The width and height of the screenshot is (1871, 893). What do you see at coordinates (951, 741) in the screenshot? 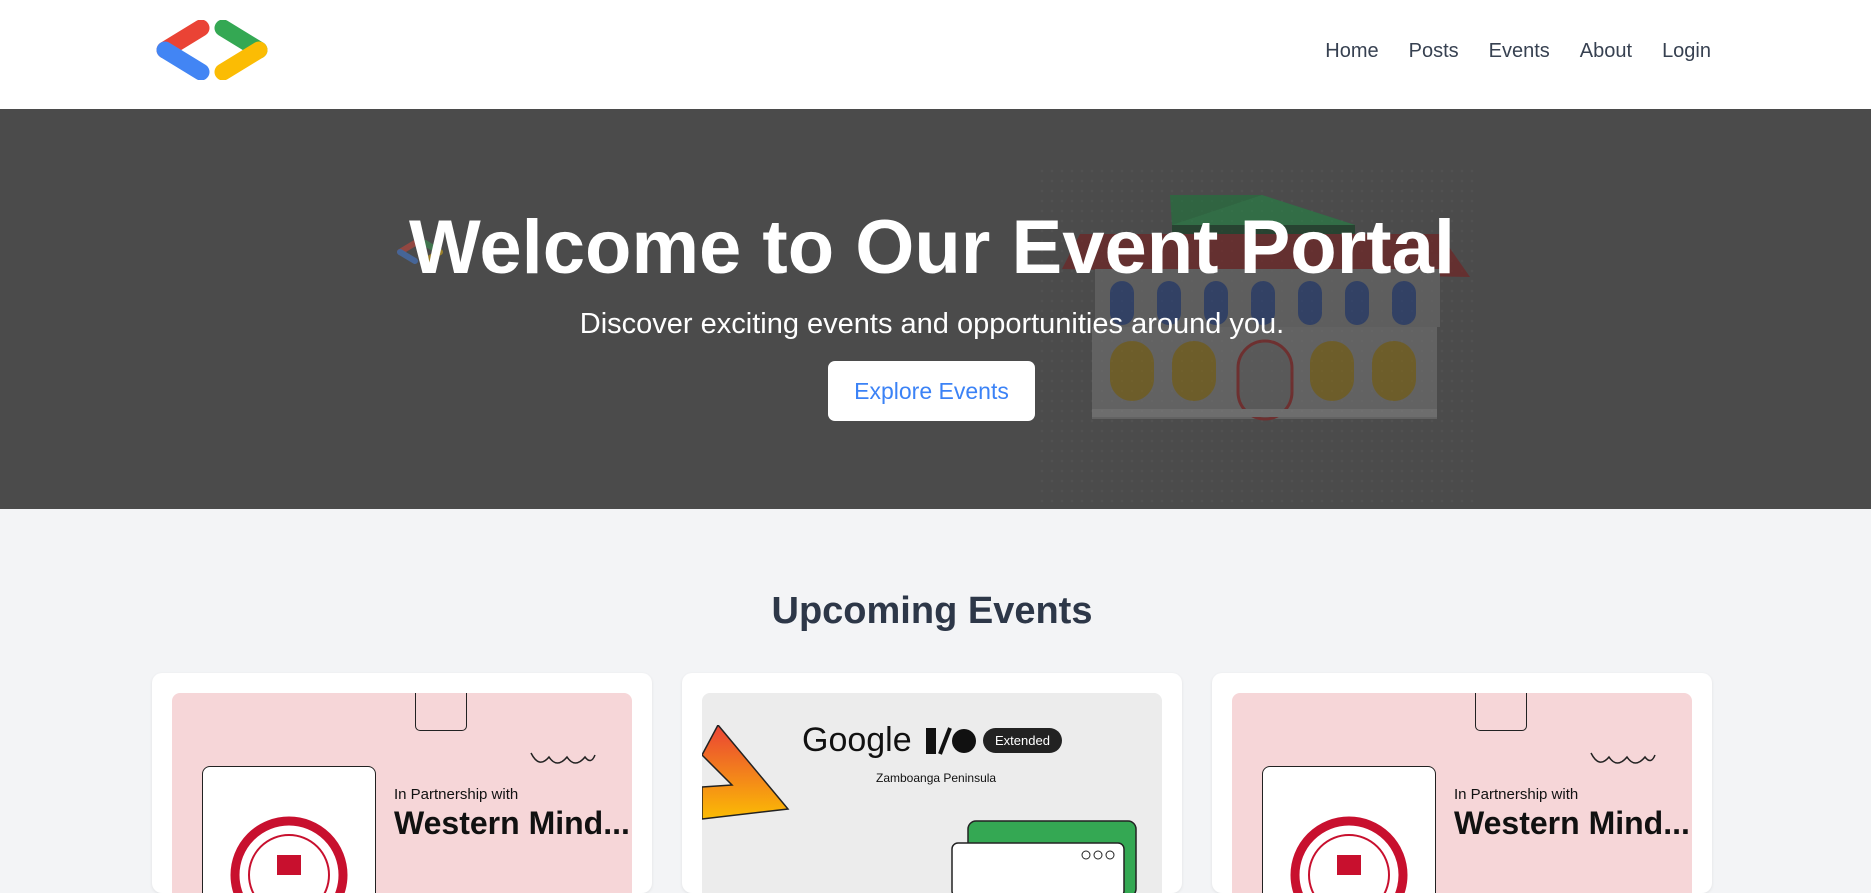
I see `io-logo-icon` at bounding box center [951, 741].